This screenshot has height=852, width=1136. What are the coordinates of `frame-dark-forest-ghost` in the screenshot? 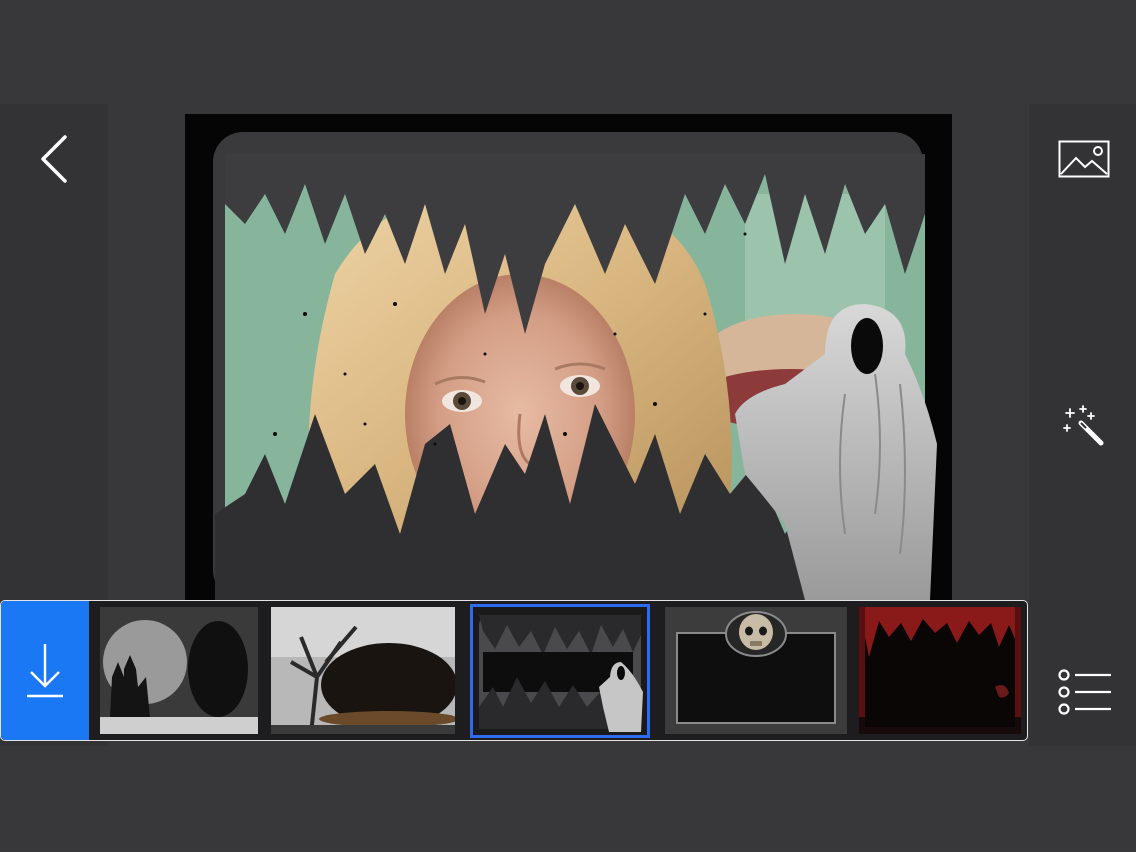 It's located at (560, 671).